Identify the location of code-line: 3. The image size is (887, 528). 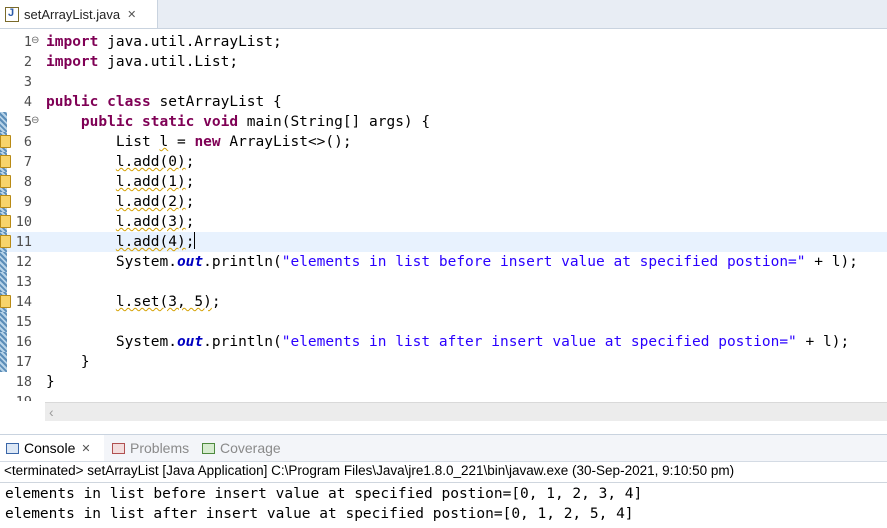
(443, 82).